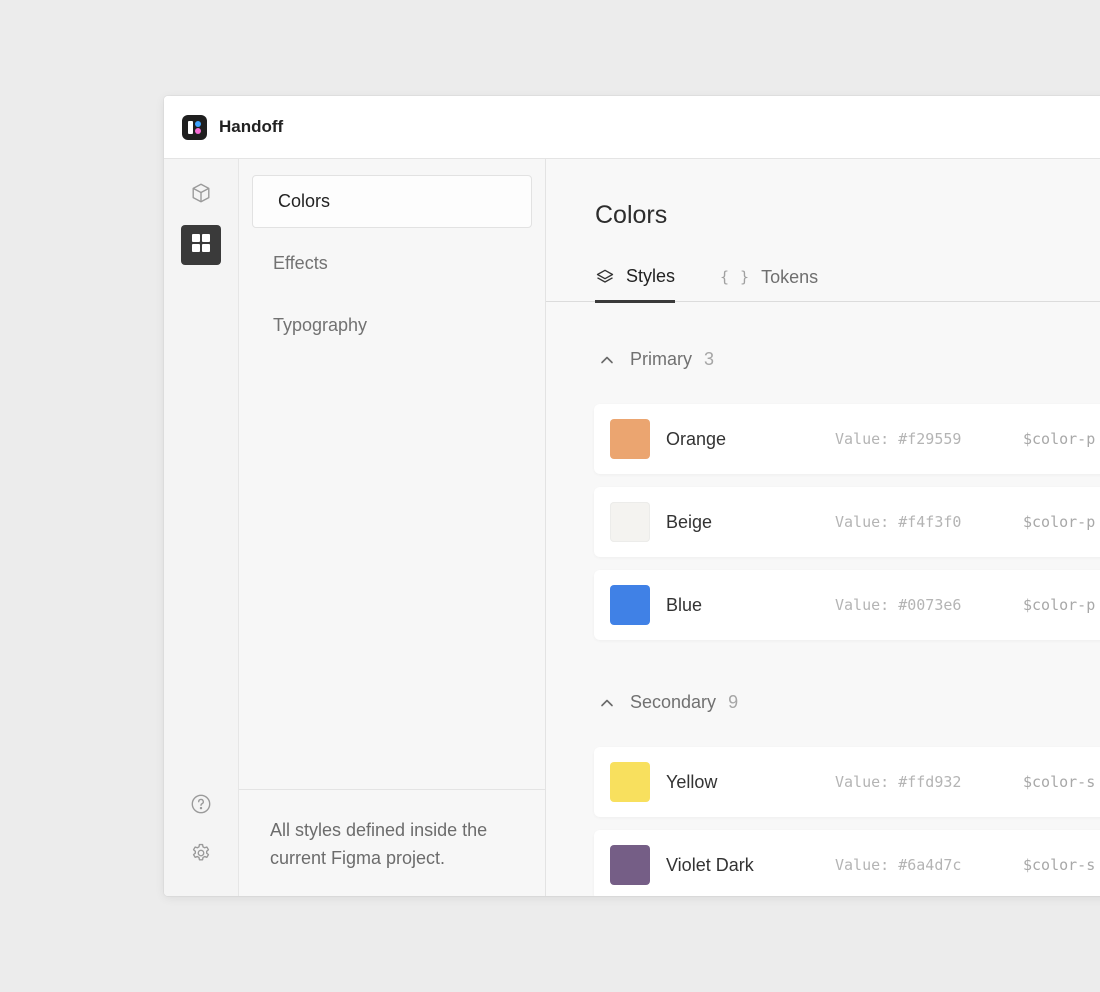  Describe the element at coordinates (661, 359) in the screenshot. I see `group-name: Primary` at that location.